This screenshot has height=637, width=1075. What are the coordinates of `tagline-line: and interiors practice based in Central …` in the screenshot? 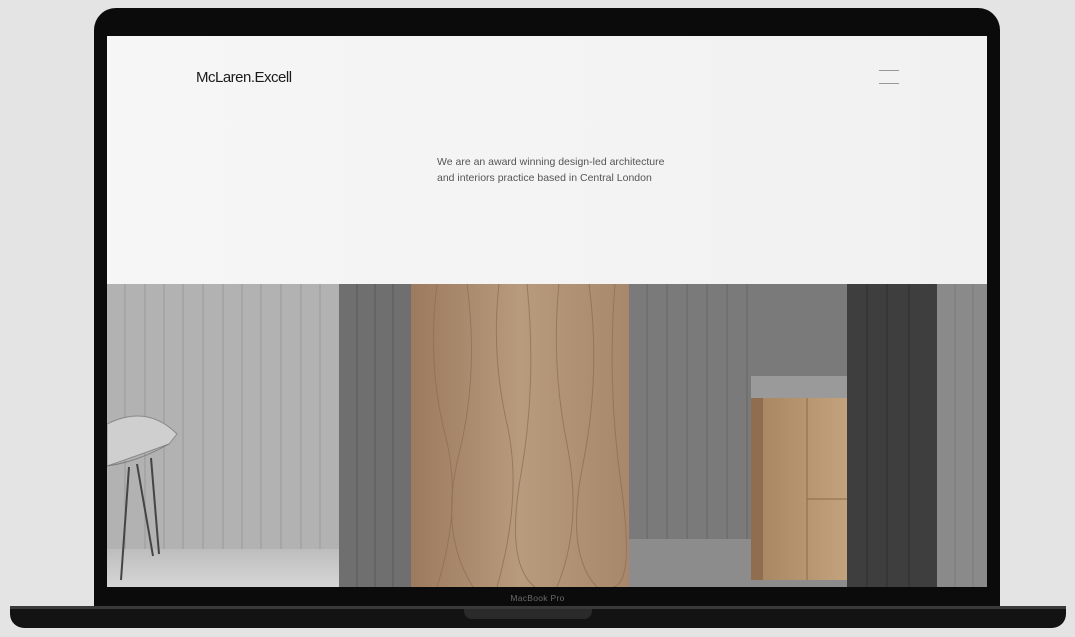 It's located at (544, 178).